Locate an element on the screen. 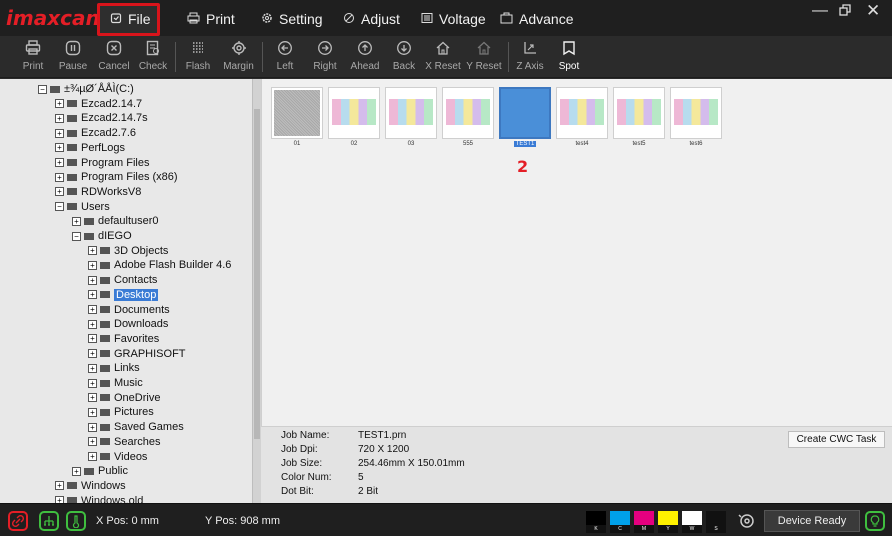 This screenshot has width=892, height=536. tree-item: + Public is located at coordinates (100, 471).